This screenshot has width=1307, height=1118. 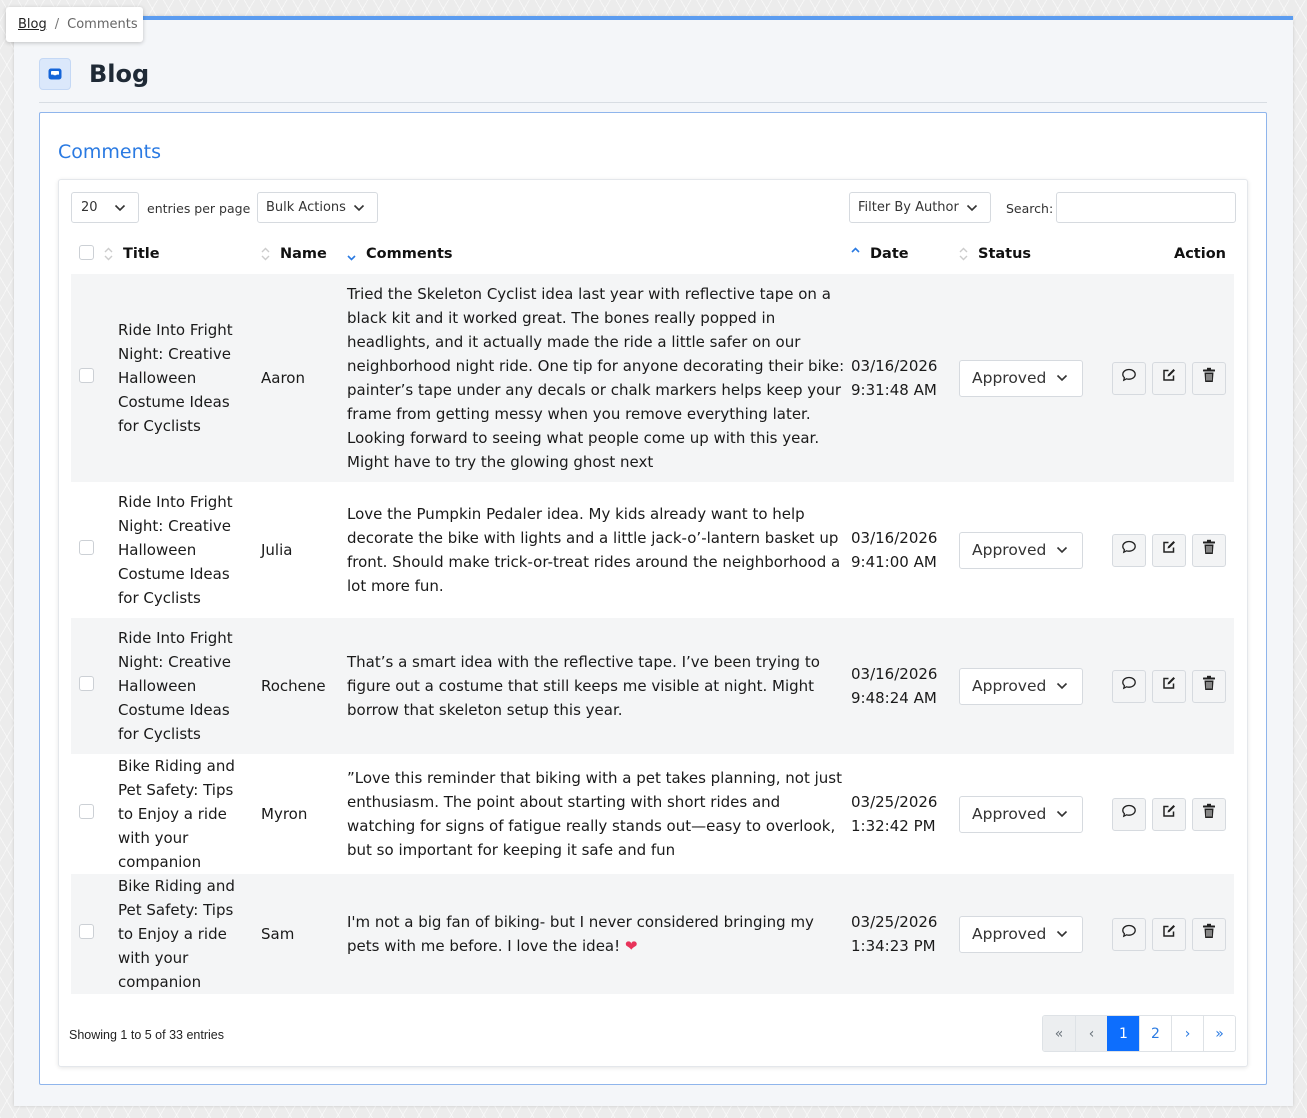 What do you see at coordinates (905, 254) in the screenshot?
I see `column-header-date: Date` at bounding box center [905, 254].